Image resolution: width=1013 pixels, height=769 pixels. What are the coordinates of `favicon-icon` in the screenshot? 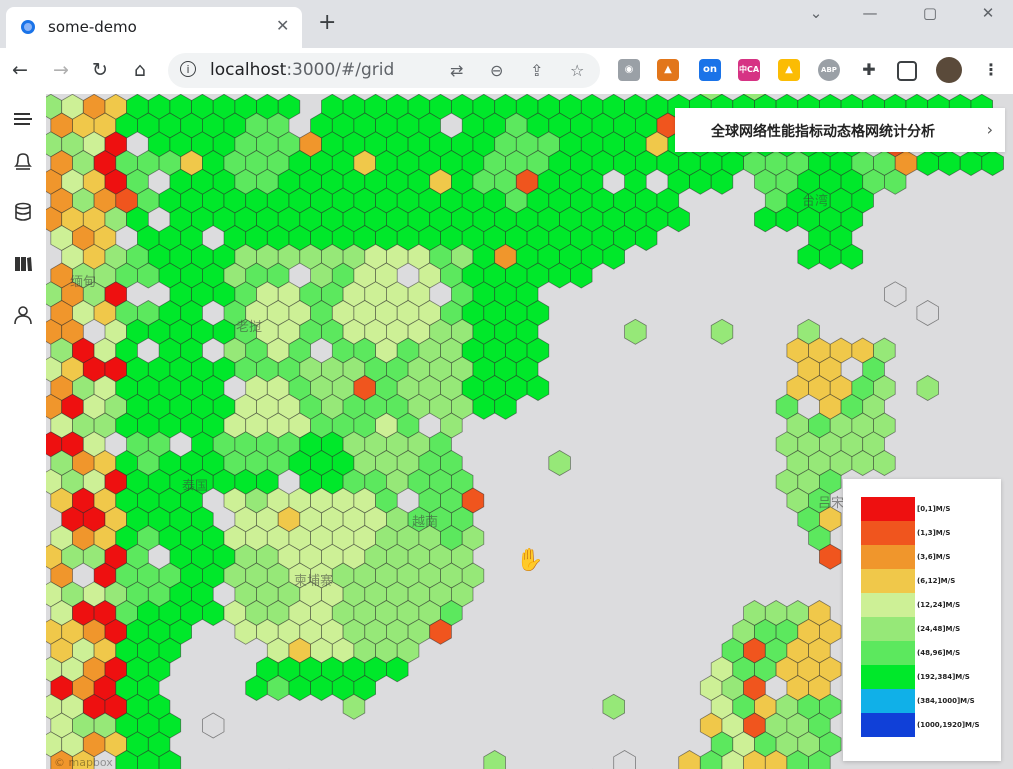 It's located at (28, 27).